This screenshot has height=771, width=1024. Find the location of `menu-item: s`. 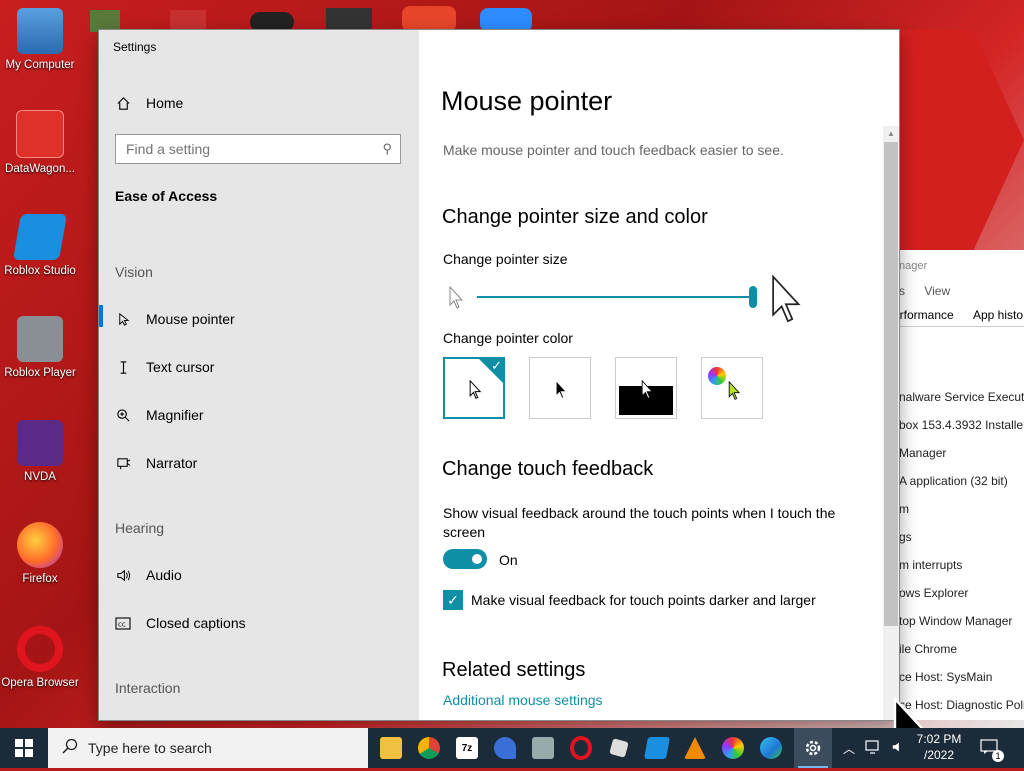

menu-item: s is located at coordinates (902, 291).